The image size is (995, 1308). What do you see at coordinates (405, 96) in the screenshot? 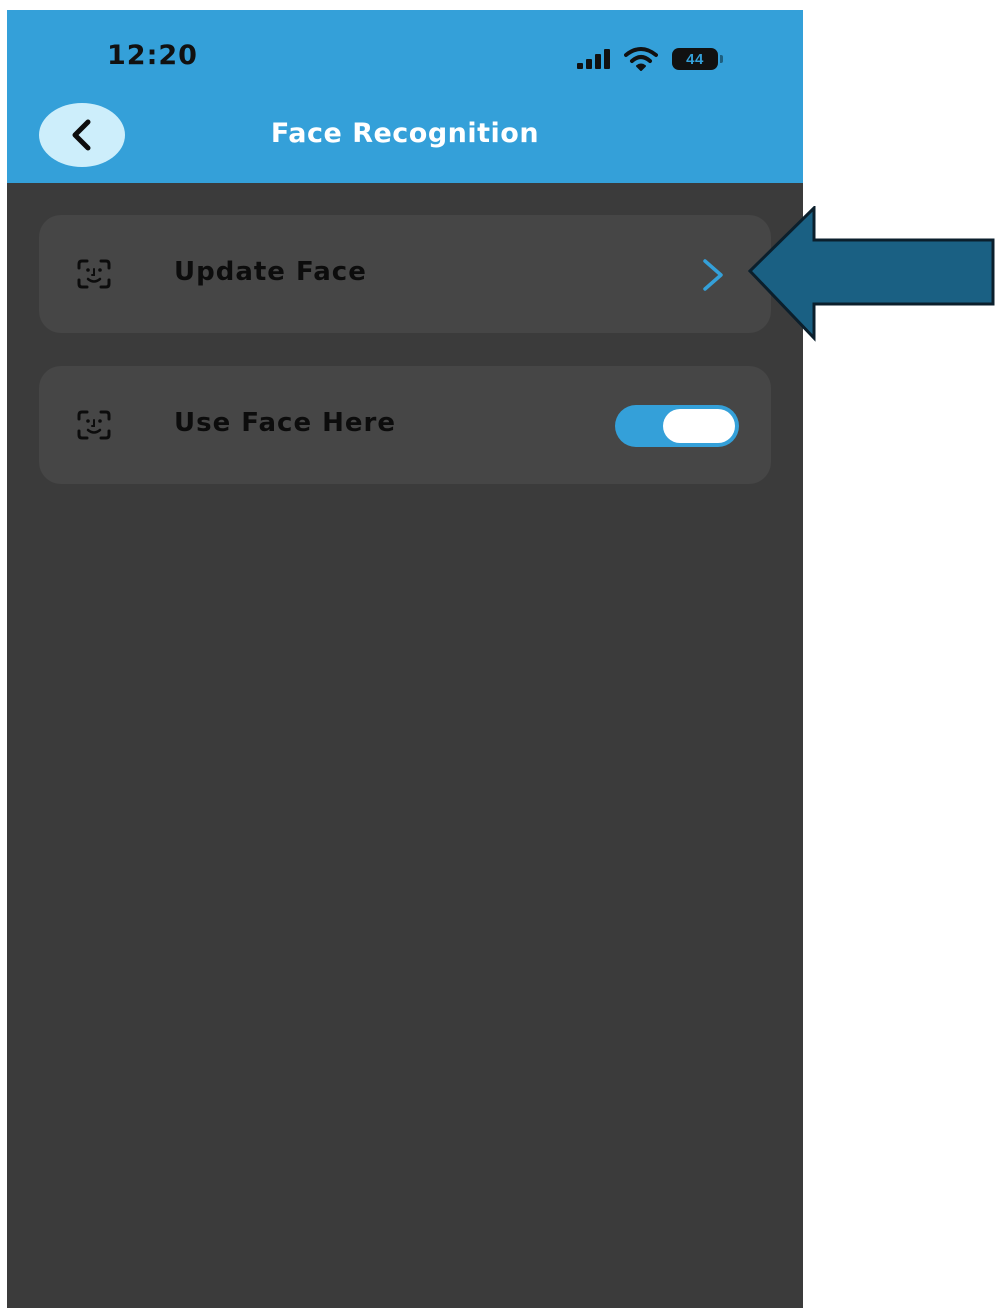
I see `app-header: 12:20 44 Face Recognition` at bounding box center [405, 96].